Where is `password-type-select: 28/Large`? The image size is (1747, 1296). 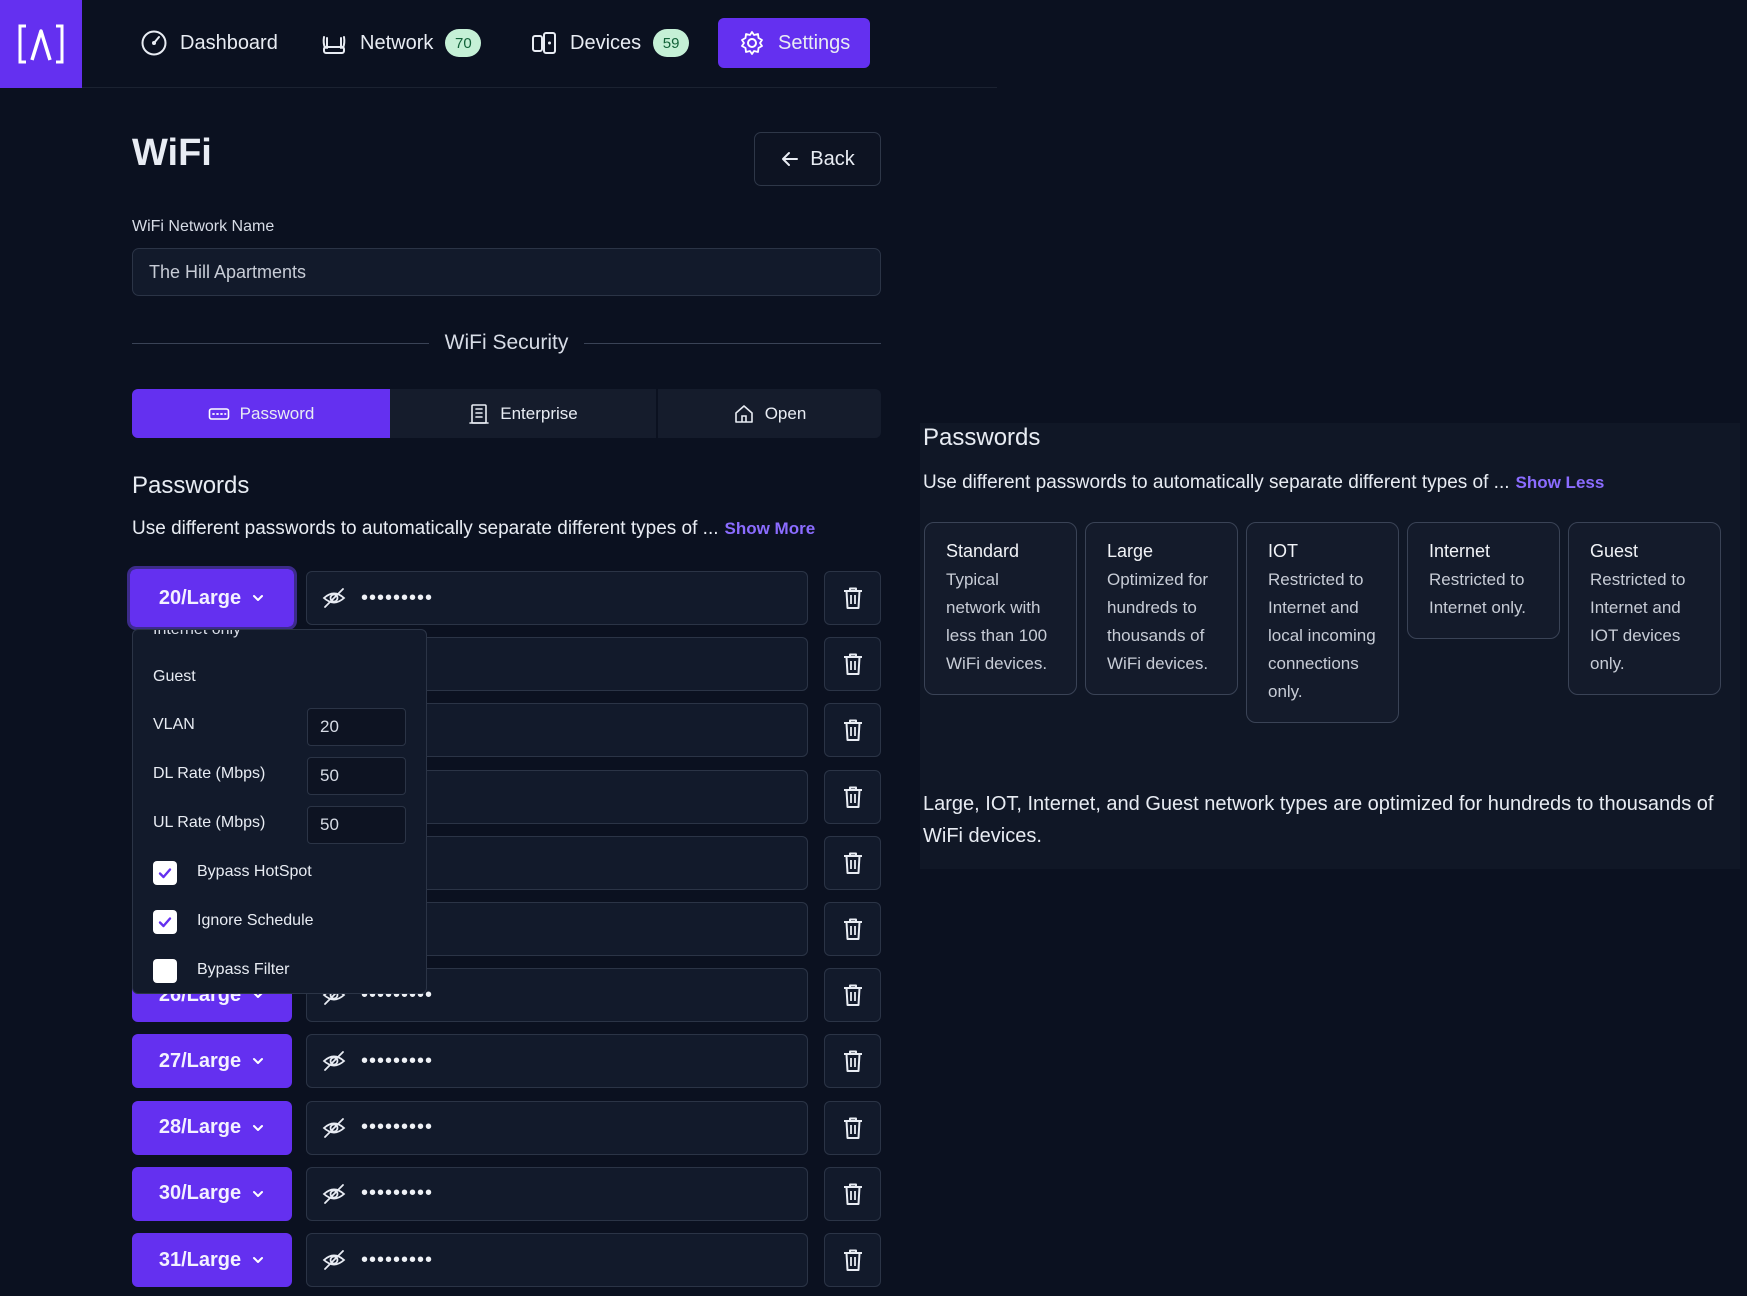 password-type-select: 28/Large is located at coordinates (212, 1127).